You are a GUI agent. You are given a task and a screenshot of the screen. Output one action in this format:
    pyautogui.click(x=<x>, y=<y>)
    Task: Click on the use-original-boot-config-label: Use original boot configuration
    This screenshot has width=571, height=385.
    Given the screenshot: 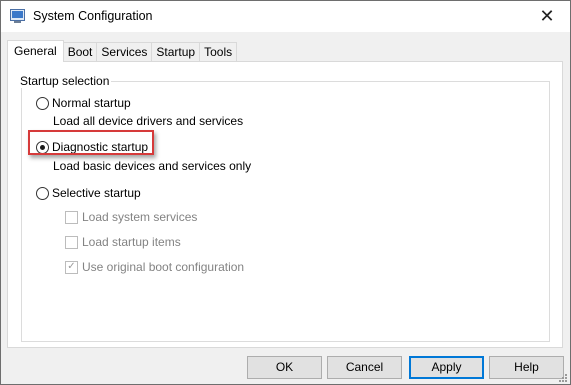 What is the action you would take?
    pyautogui.click(x=163, y=267)
    